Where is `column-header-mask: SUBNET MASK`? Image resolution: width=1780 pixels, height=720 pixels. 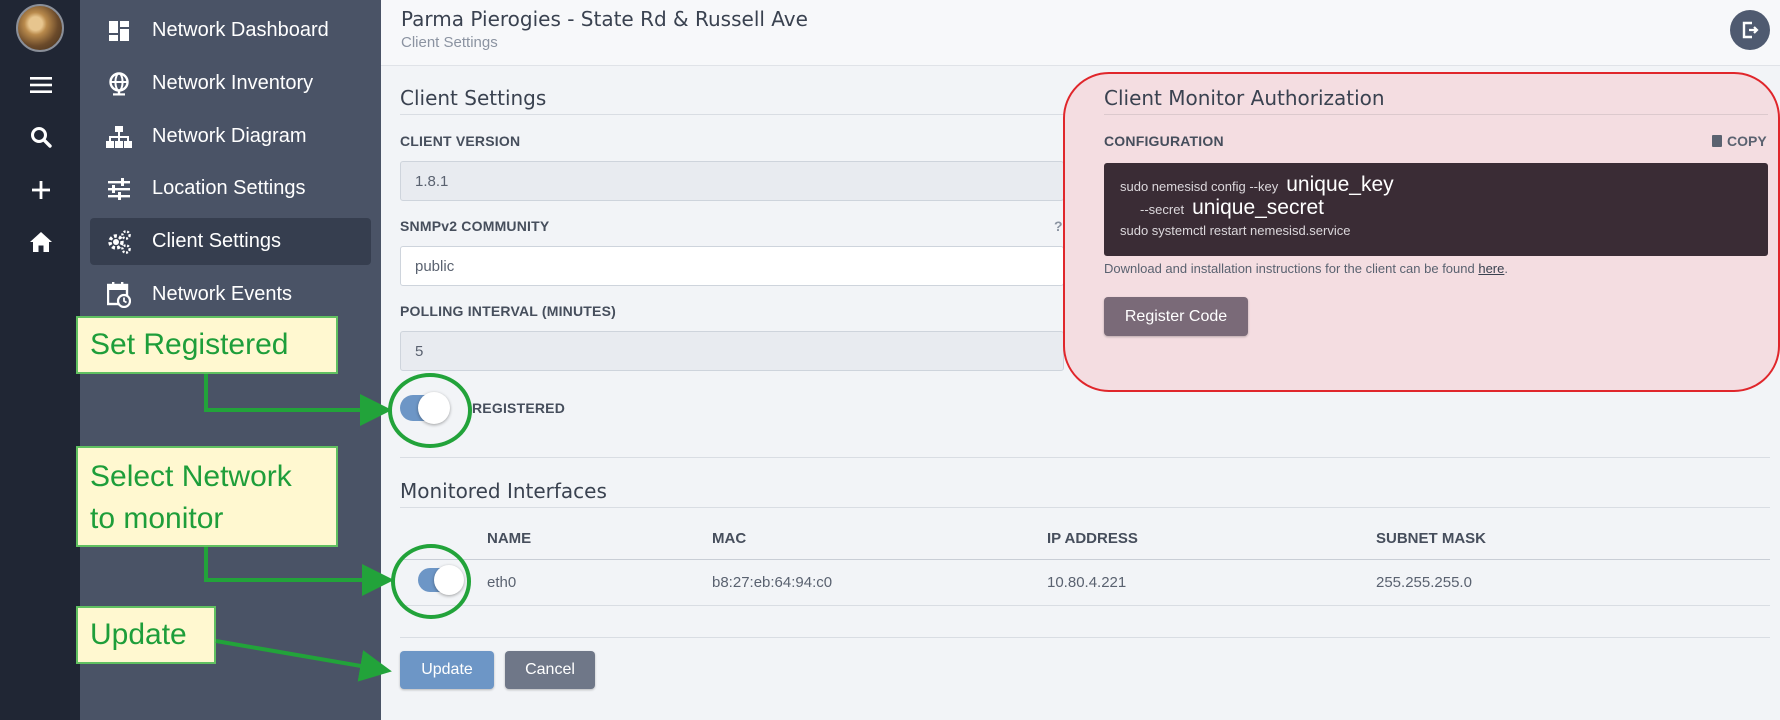
column-header-mask: SUBNET MASK is located at coordinates (1431, 538).